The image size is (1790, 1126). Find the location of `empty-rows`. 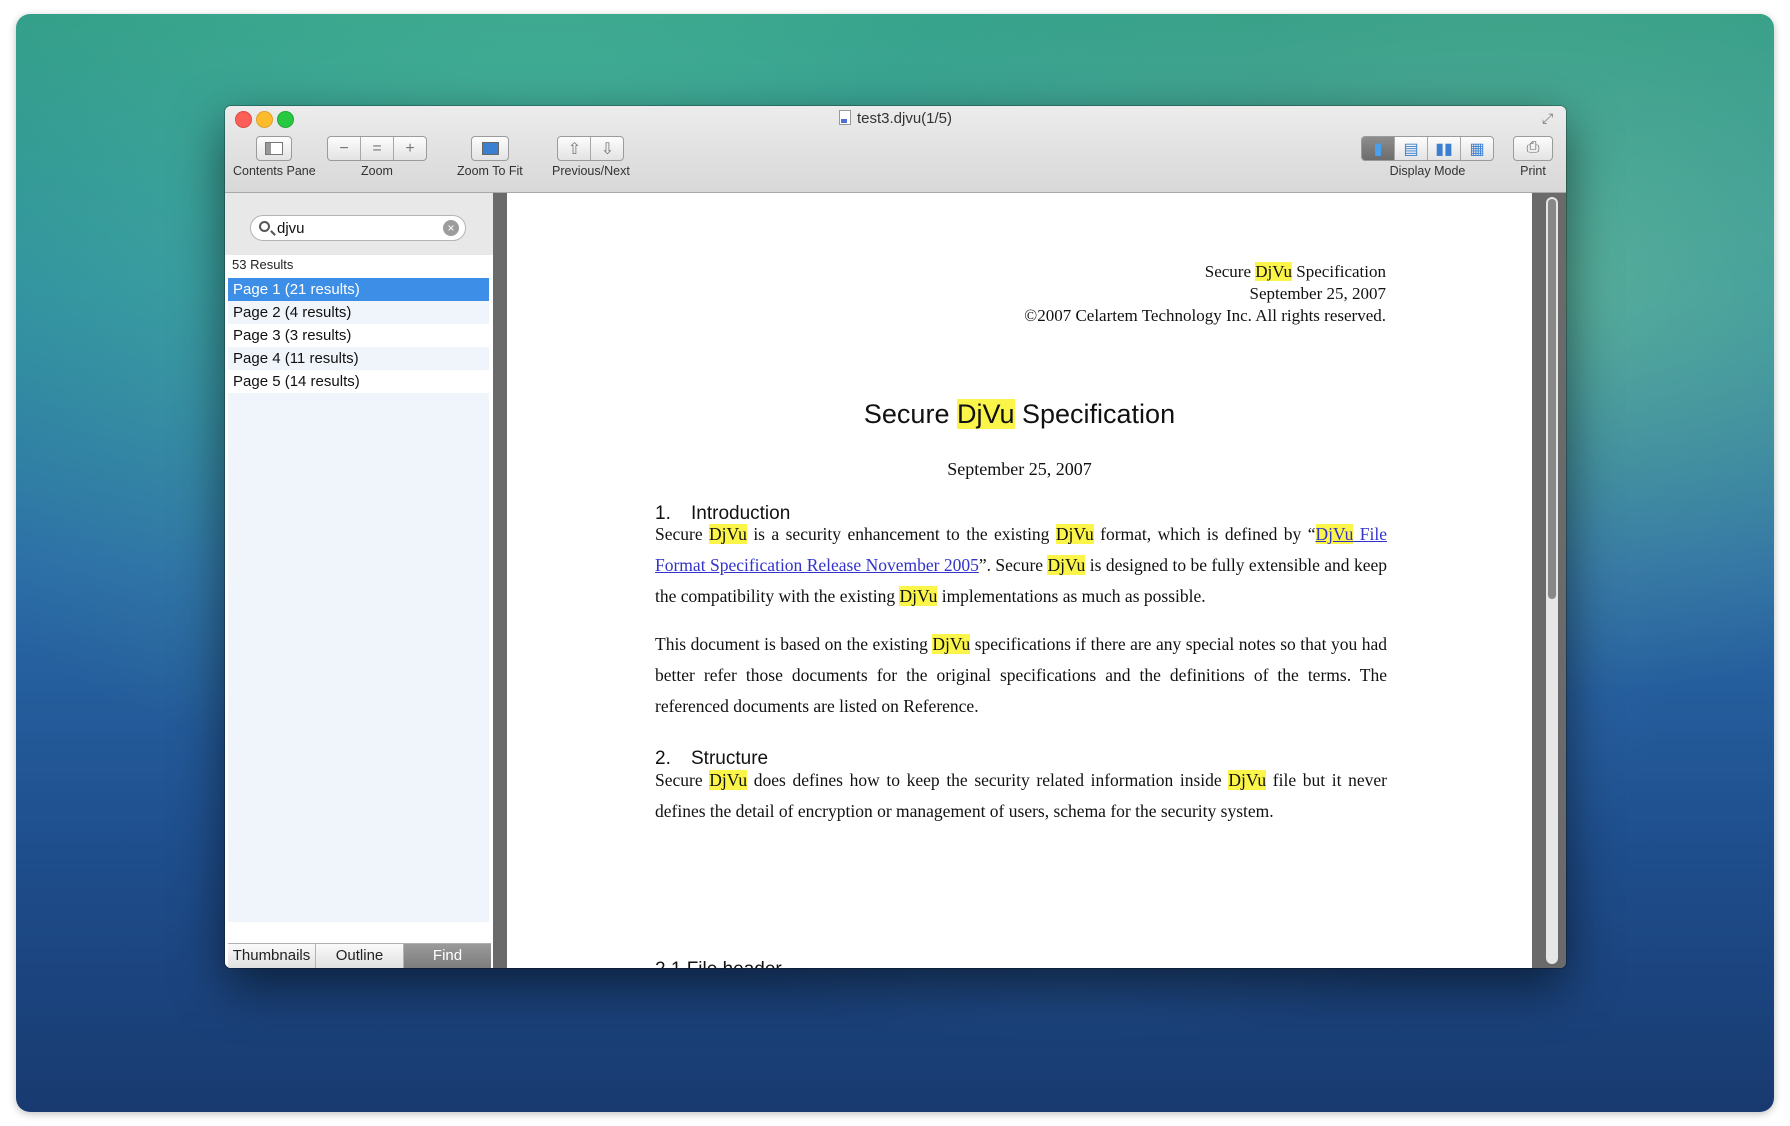

empty-rows is located at coordinates (358, 657).